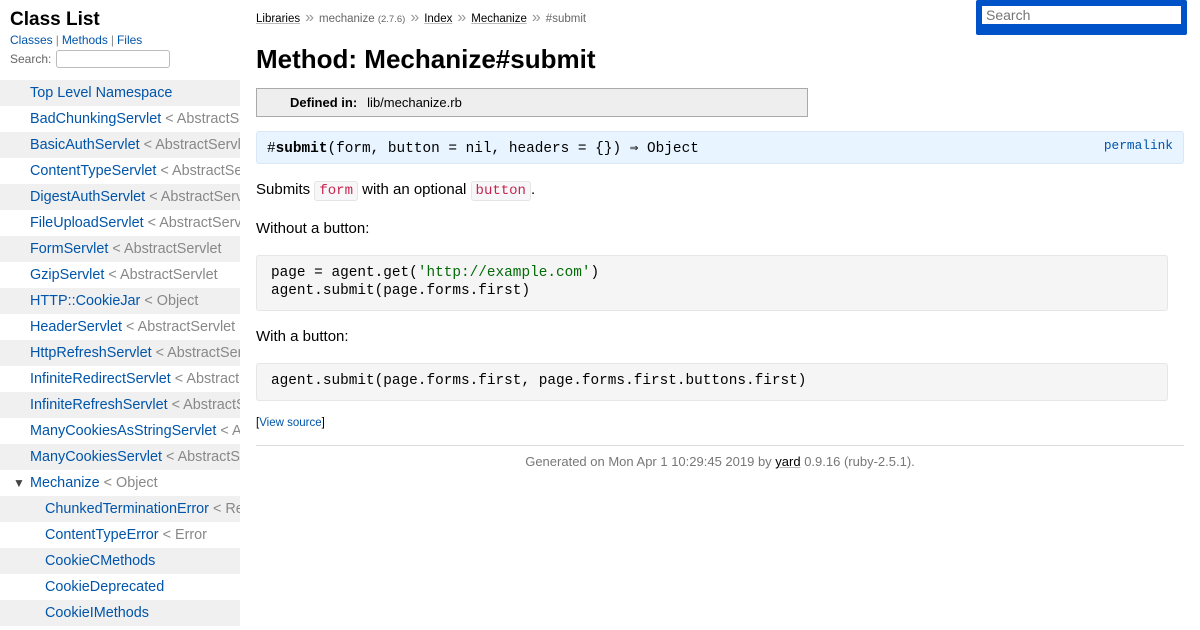 The image size is (1200, 630). Describe the element at coordinates (120, 249) in the screenshot. I see `class-list-item: FormServlet < AbstractServlet` at that location.